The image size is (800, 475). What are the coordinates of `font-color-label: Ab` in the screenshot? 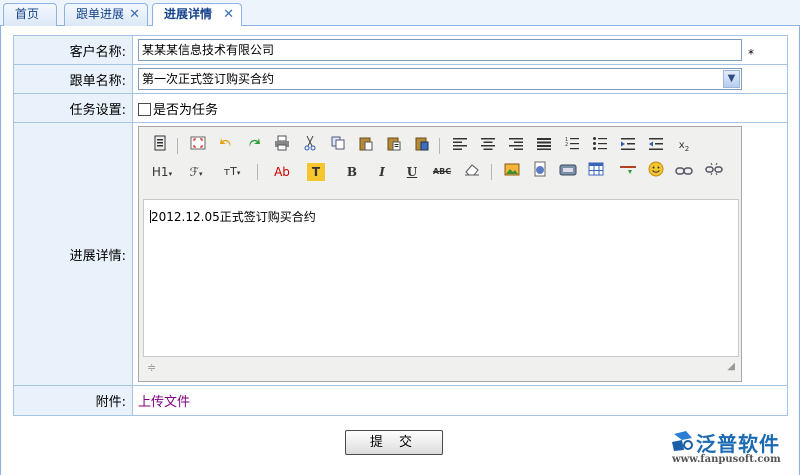 It's located at (282, 172).